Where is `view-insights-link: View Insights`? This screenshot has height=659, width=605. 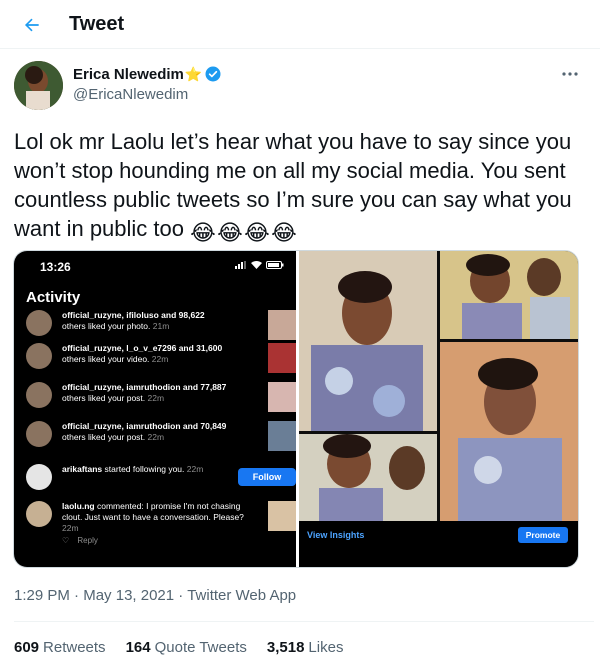
view-insights-link: View Insights is located at coordinates (335, 535).